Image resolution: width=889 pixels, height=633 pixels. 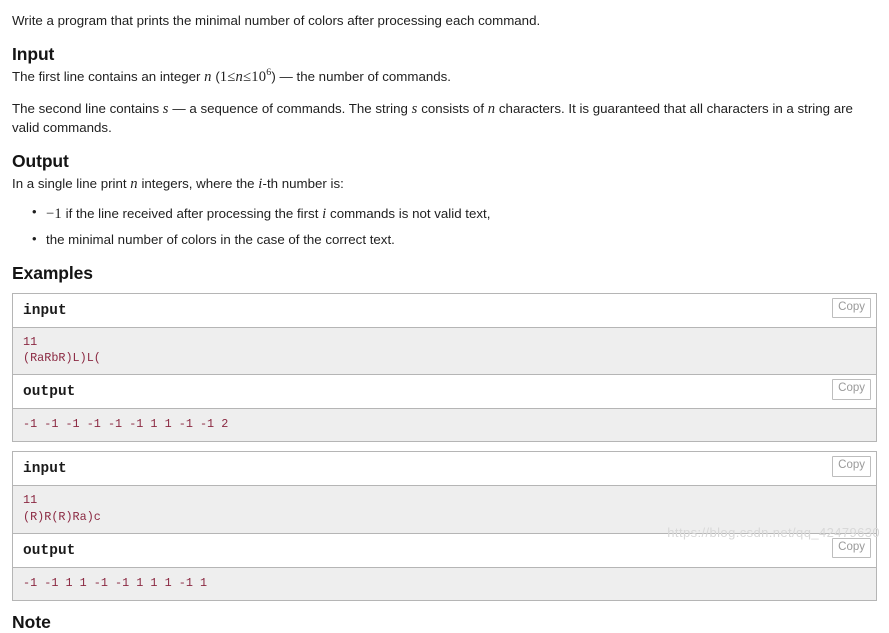 I want to click on sample-2-input-header: input Copy, so click(x=444, y=469).